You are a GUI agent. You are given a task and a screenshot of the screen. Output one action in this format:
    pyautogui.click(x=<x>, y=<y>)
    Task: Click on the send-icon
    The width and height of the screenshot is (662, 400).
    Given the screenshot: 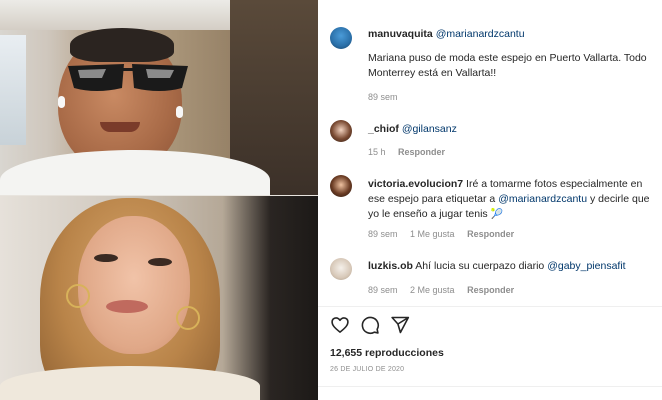 What is the action you would take?
    pyautogui.click(x=400, y=325)
    